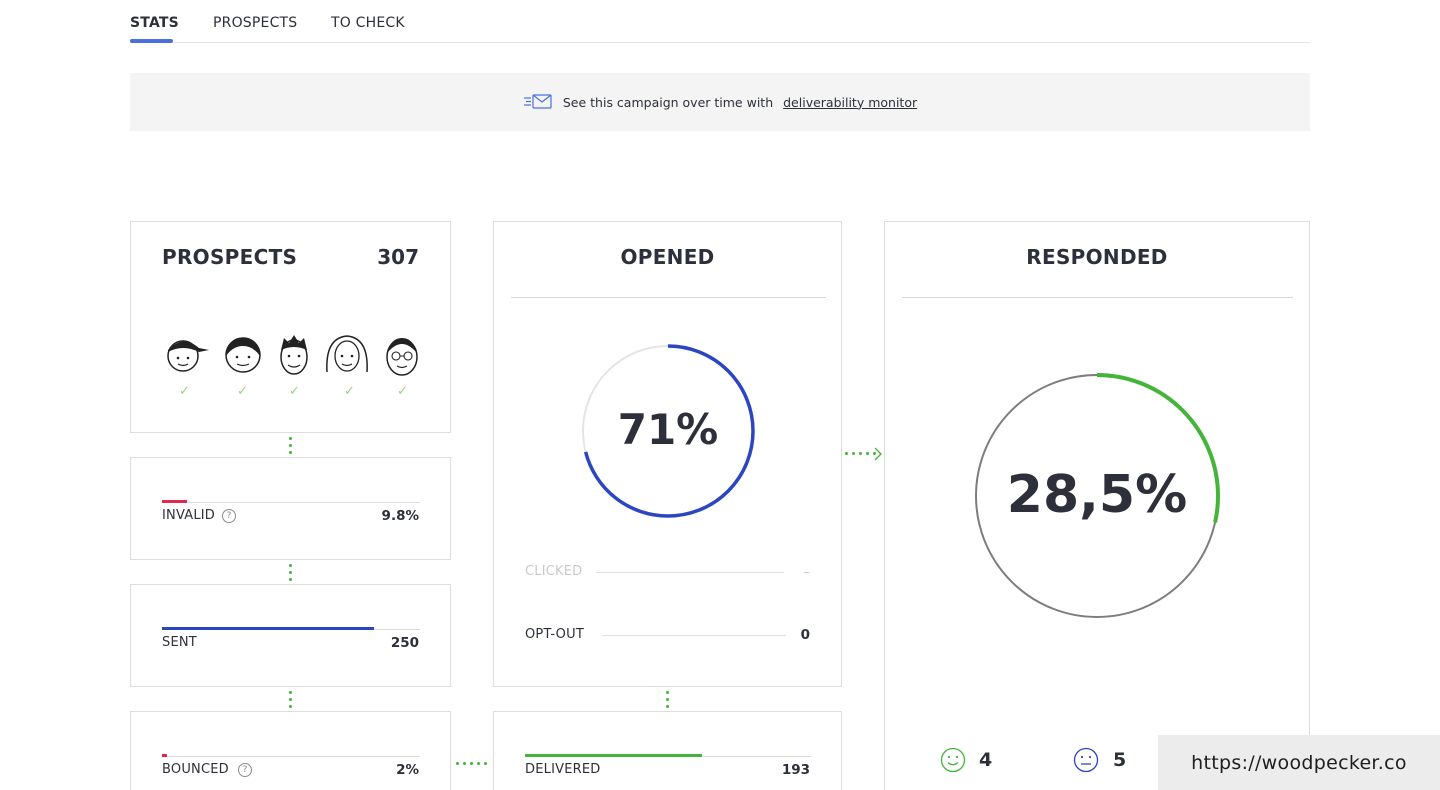 The width and height of the screenshot is (1440, 790). I want to click on avatar-bob-icon, so click(243, 355).